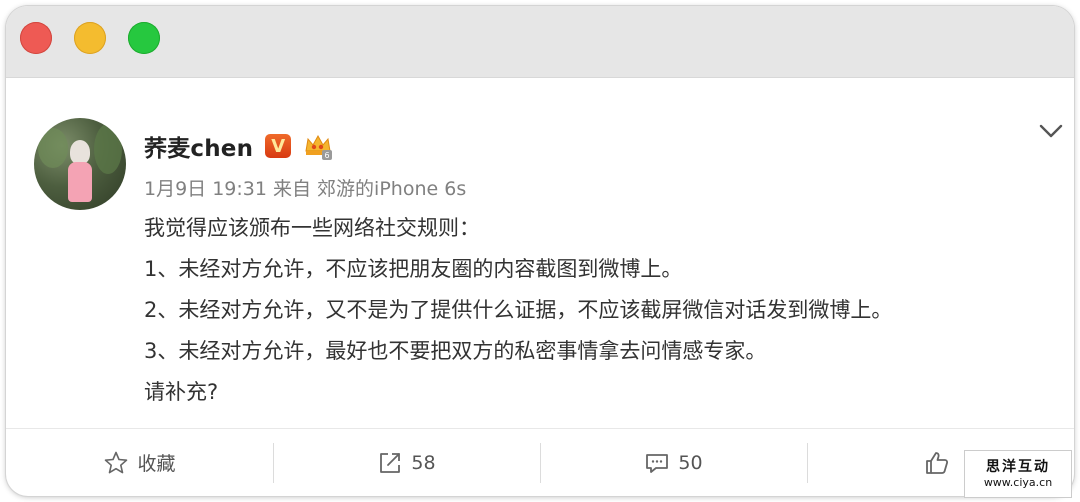 Image resolution: width=1080 pixels, height=502 pixels. I want to click on favorite-button: 收藏, so click(139, 462).